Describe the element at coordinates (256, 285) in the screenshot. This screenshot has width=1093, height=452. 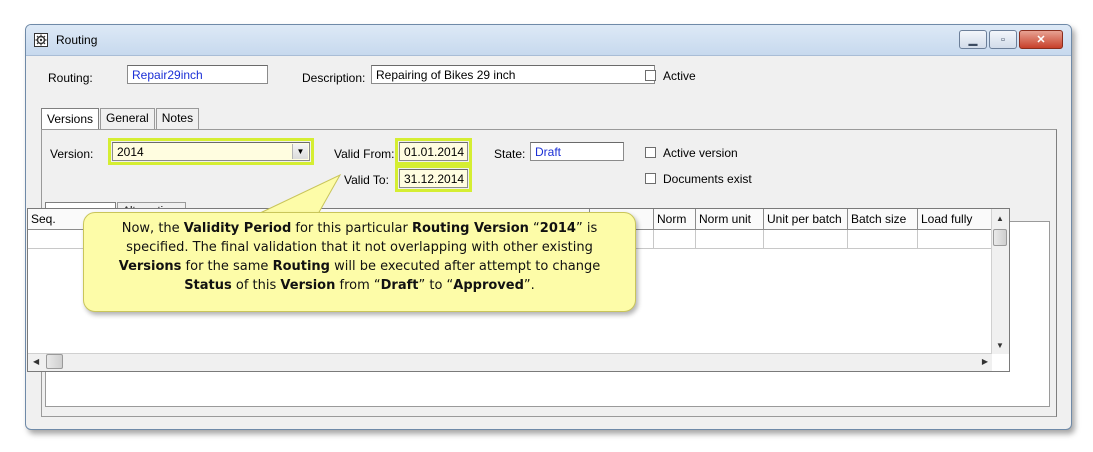
I see `callout-text: of this` at that location.